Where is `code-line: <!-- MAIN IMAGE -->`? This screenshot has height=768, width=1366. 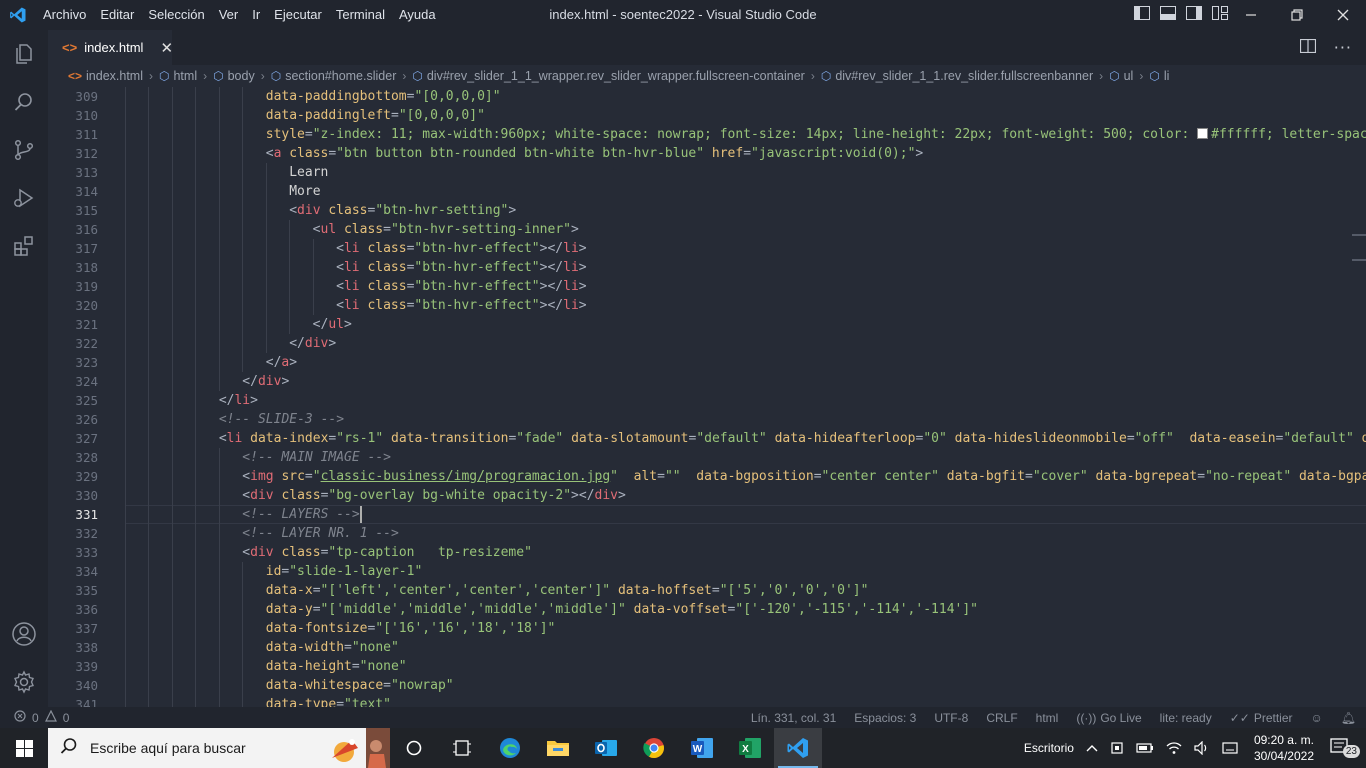
code-line: <!-- MAIN IMAGE --> is located at coordinates (316, 457).